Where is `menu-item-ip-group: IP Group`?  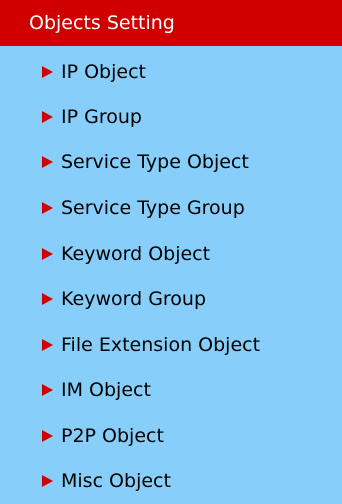 menu-item-ip-group: IP Group is located at coordinates (92, 117).